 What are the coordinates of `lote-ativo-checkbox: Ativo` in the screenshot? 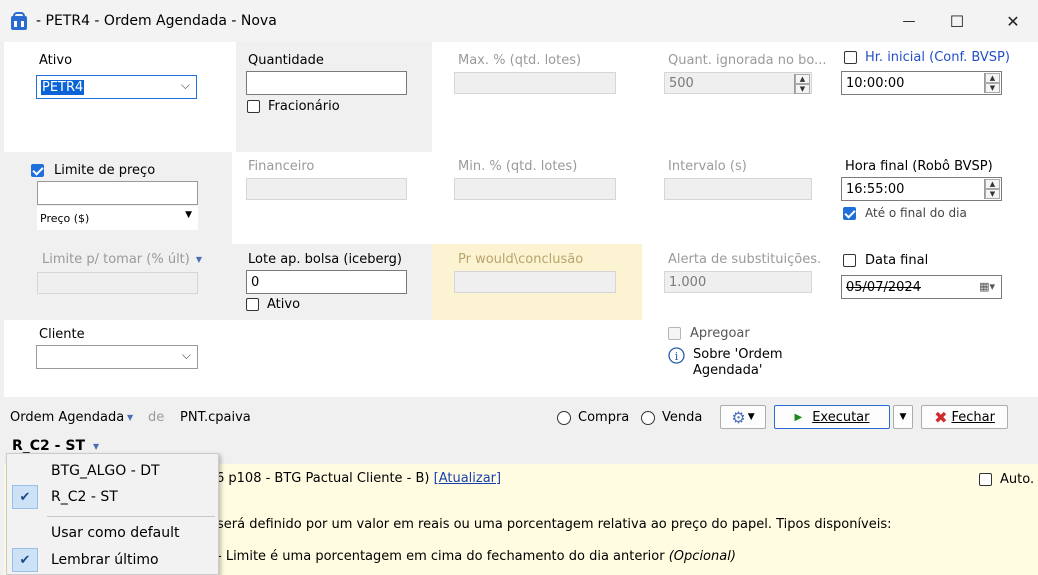 It's located at (273, 304).